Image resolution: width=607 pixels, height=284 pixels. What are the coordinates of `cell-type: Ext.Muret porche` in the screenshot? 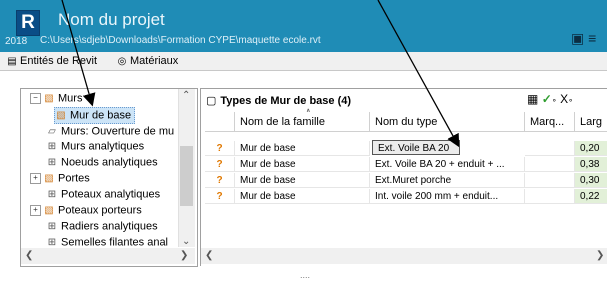 It's located at (447, 180).